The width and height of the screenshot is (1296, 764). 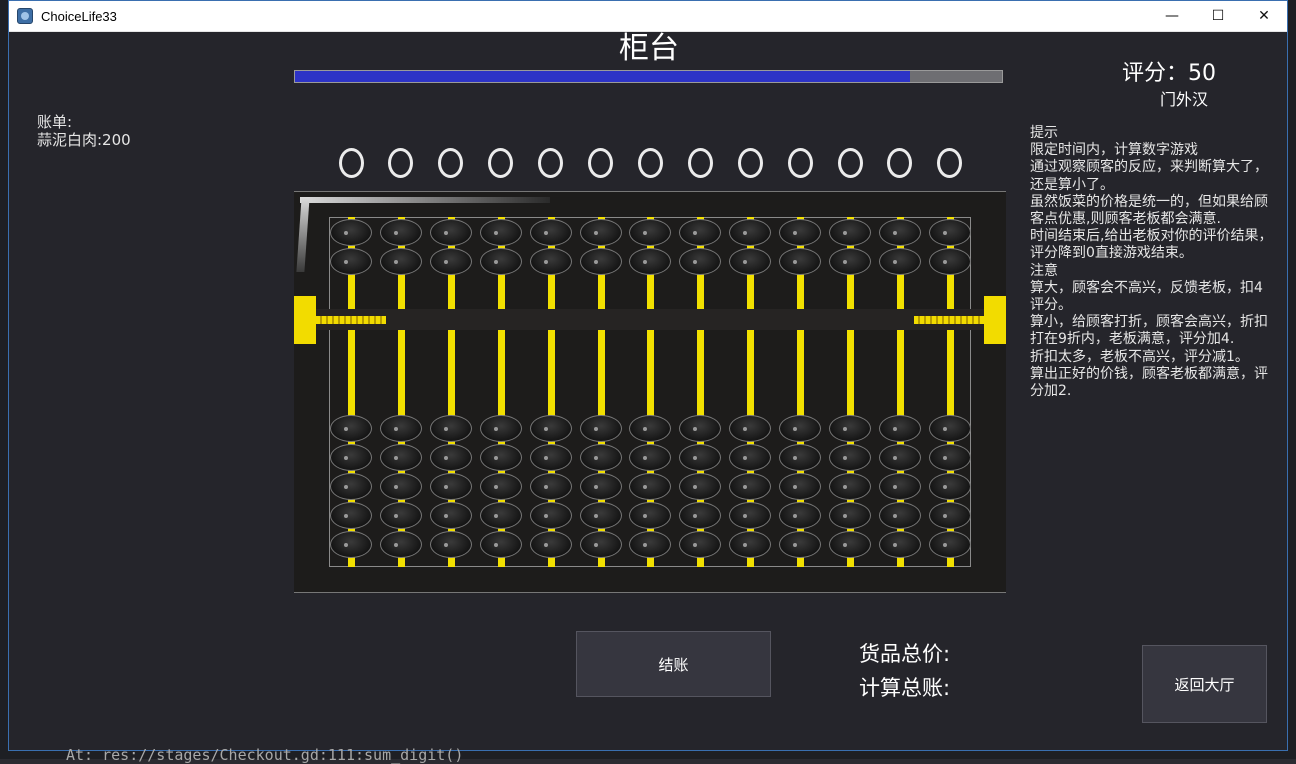 What do you see at coordinates (1172, 16) in the screenshot?
I see `minimize-button: —` at bounding box center [1172, 16].